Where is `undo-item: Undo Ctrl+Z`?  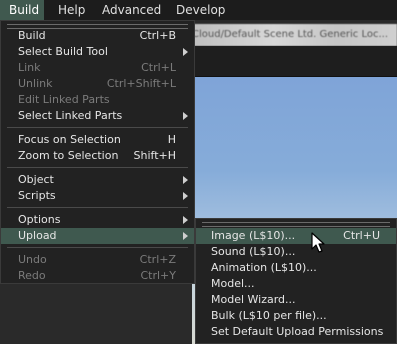 undo-item: Undo Ctrl+Z is located at coordinates (97, 260).